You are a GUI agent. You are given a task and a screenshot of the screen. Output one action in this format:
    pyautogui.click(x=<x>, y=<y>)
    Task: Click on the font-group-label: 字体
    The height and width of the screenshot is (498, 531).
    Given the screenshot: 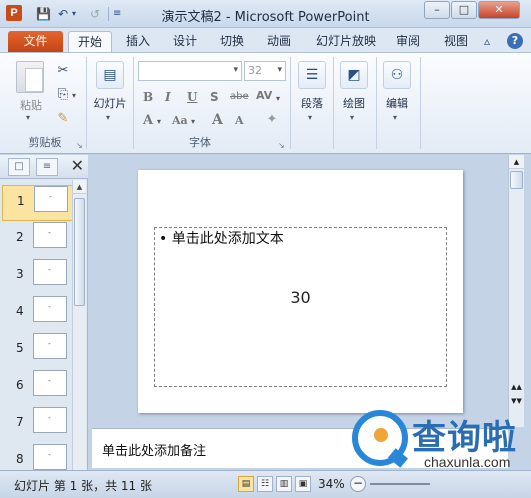 What is the action you would take?
    pyautogui.click(x=200, y=142)
    